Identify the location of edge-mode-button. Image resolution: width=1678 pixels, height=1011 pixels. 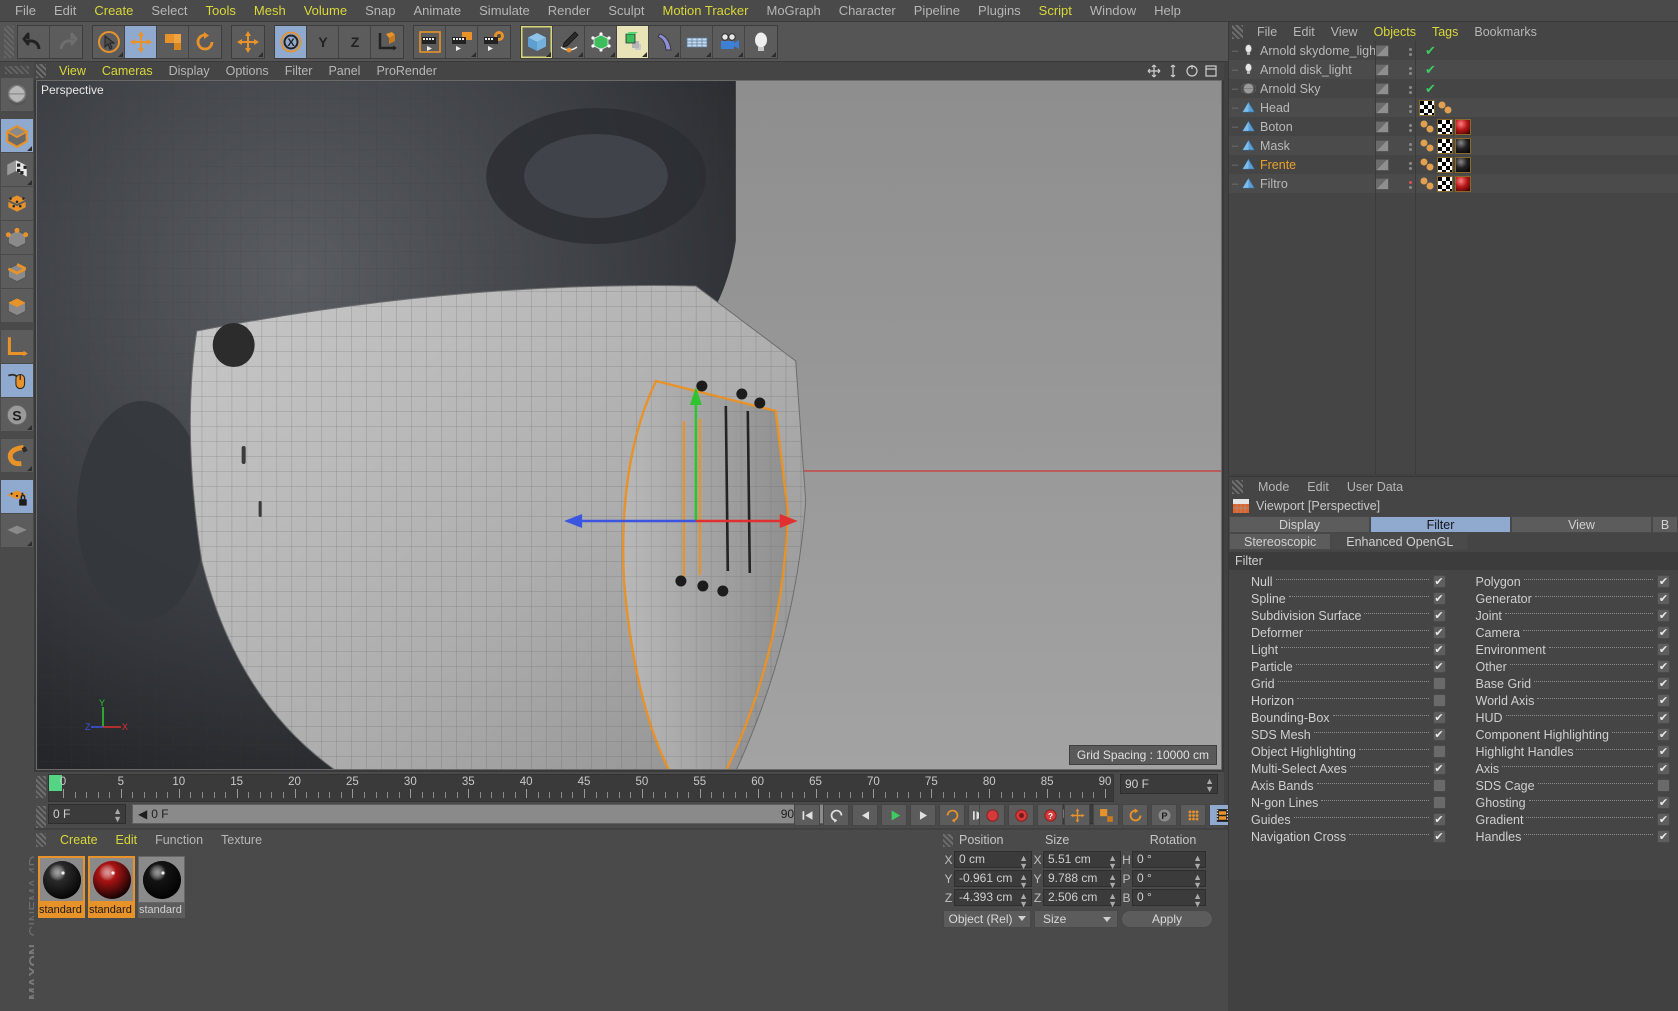
(17, 271).